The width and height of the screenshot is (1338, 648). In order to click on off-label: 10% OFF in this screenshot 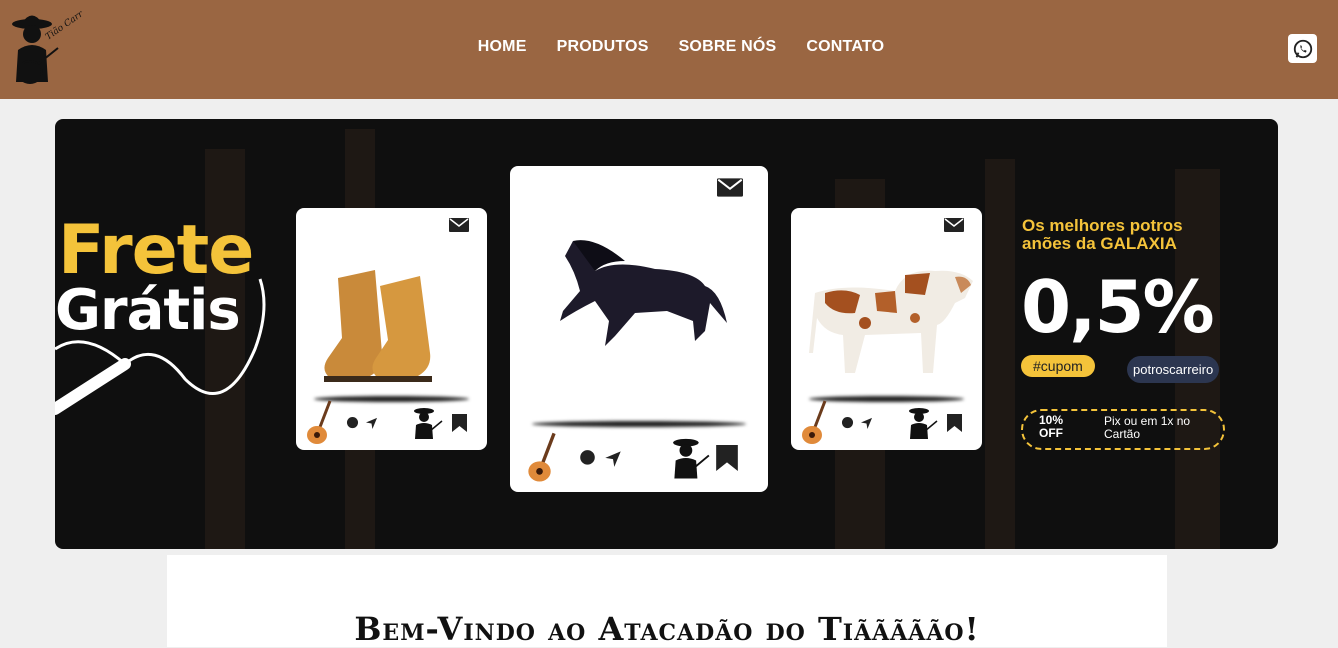, I will do `click(1051, 427)`.